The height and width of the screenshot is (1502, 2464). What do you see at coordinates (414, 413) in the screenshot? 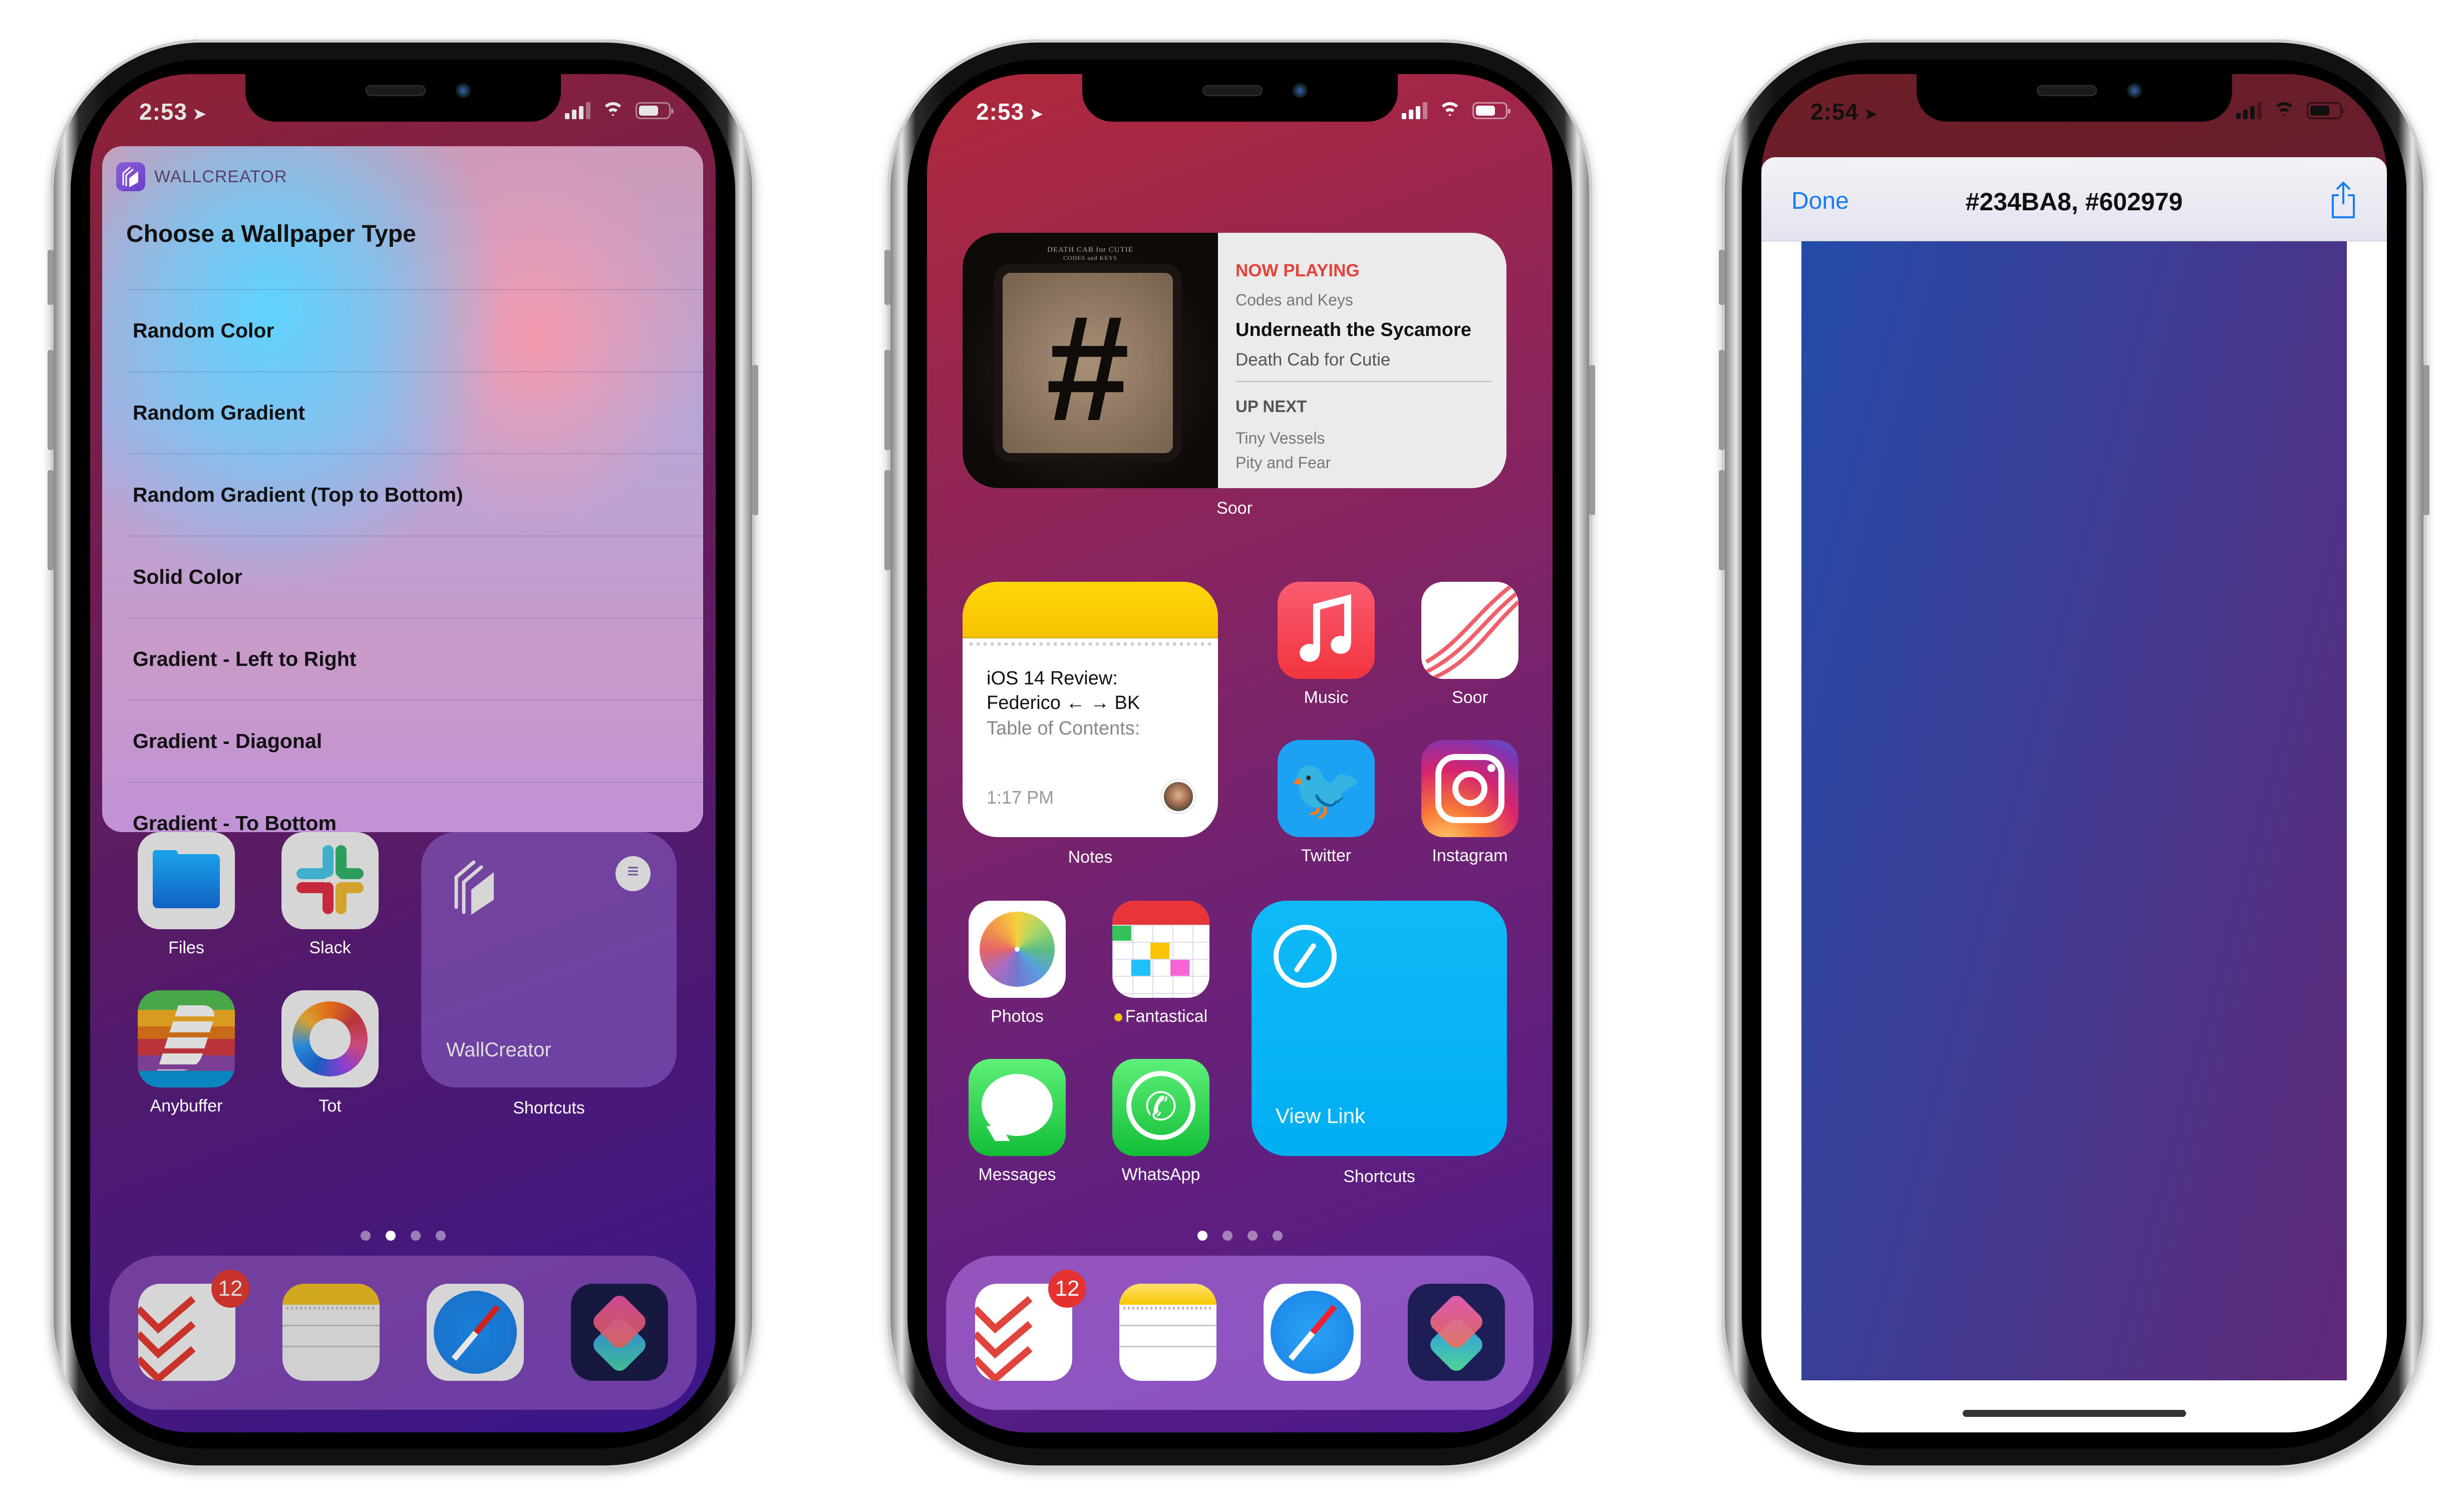
I see `menu-item-random-gradient: Random Gradient` at bounding box center [414, 413].